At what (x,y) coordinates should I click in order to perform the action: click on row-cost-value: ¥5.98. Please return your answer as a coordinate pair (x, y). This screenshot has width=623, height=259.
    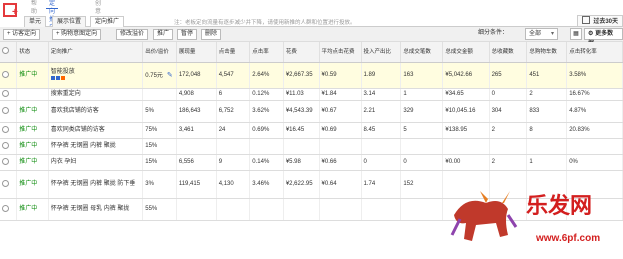
    Looking at the image, I should click on (293, 162).